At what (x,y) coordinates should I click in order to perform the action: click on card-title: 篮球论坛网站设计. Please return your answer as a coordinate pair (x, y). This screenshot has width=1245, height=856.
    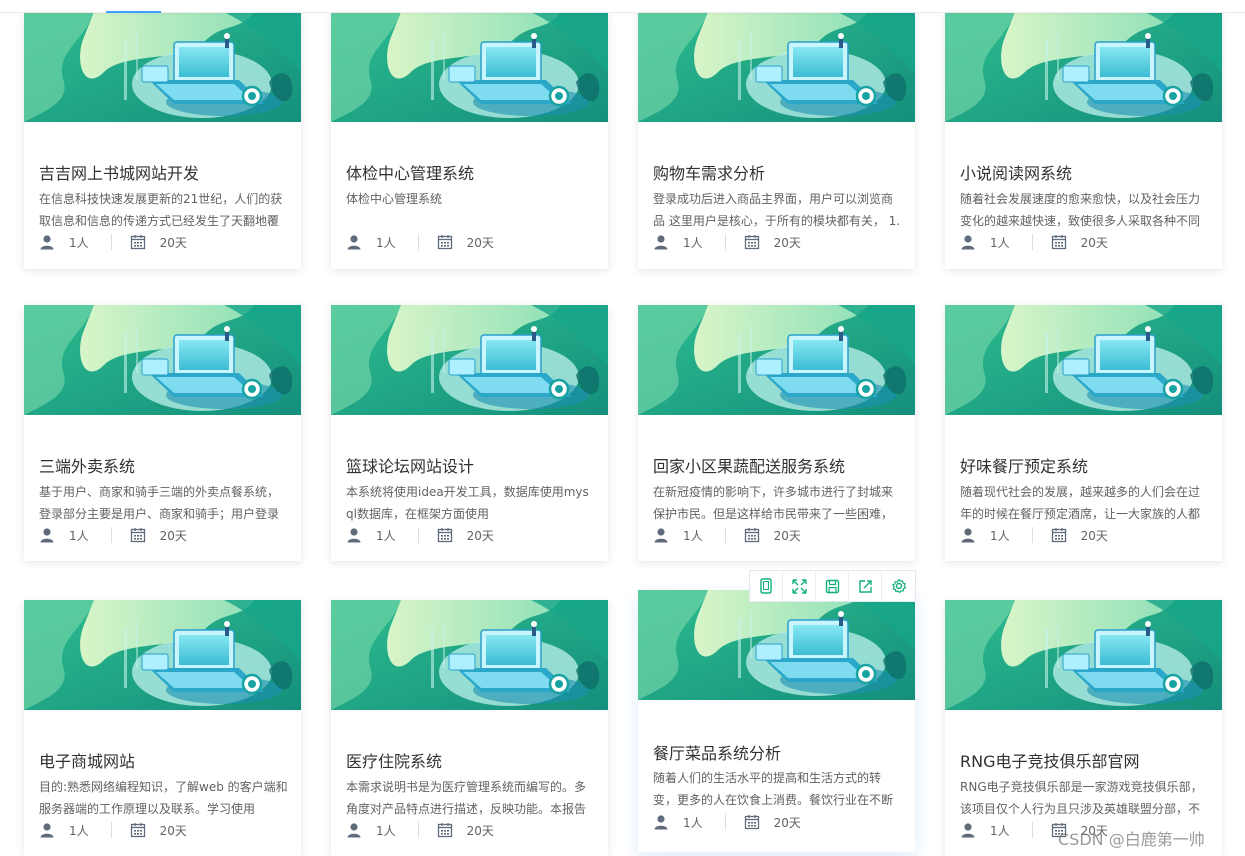
    Looking at the image, I should click on (471, 465).